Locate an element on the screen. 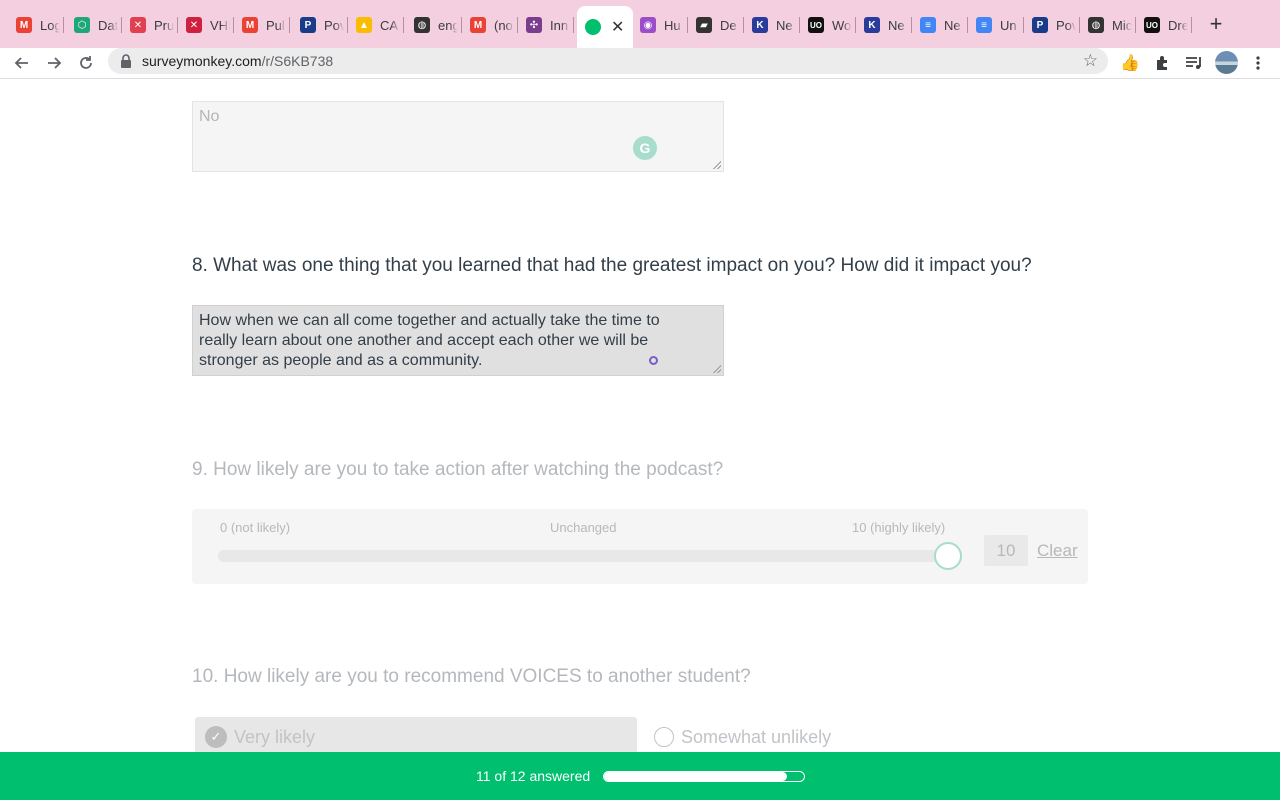 This screenshot has height=800, width=1280. docs-icon: ≡ is located at coordinates (984, 25).